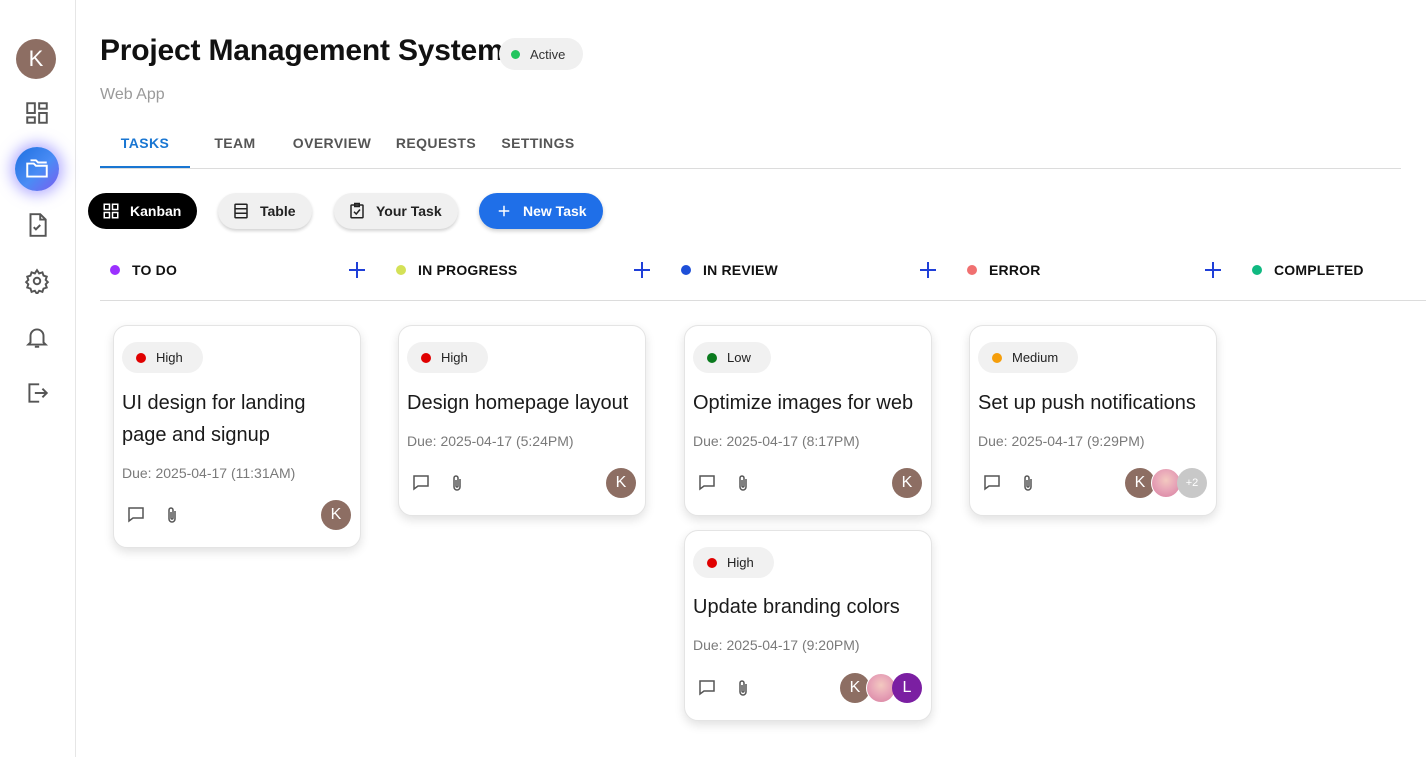 Image resolution: width=1426 pixels, height=757 pixels. Describe the element at coordinates (235, 147) in the screenshot. I see `tab-team: TEAM` at that location.